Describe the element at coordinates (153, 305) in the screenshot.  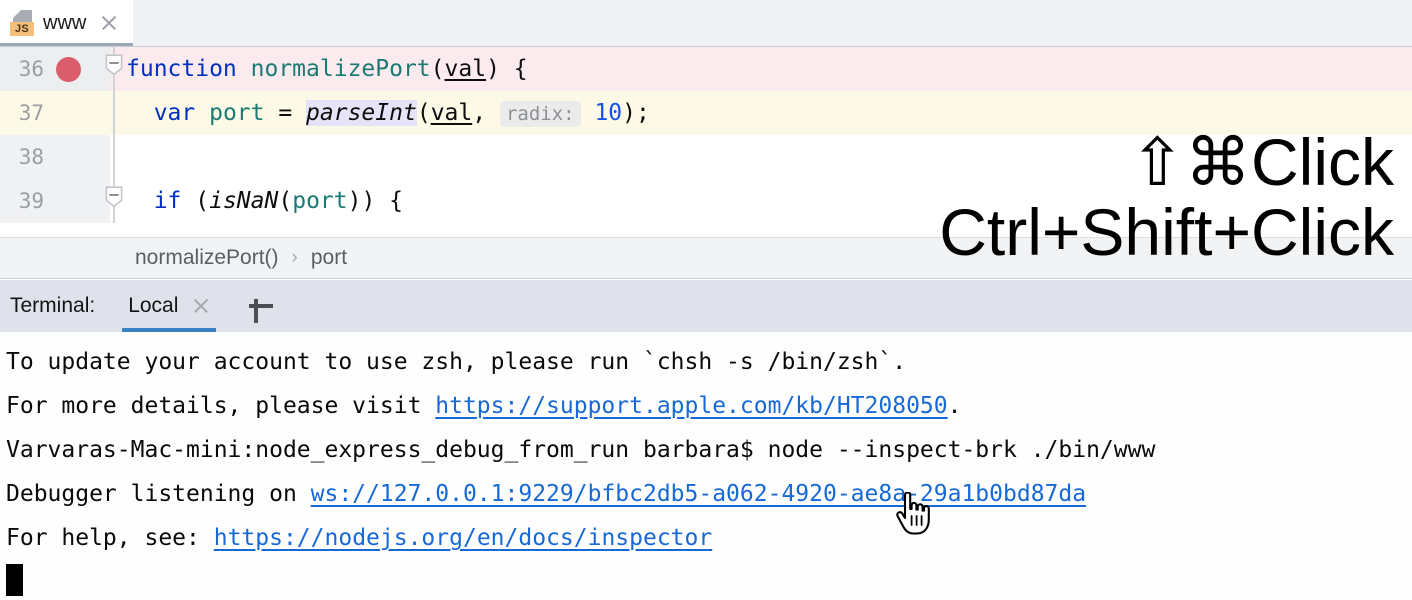
I see `terminal-tab-label: Local` at that location.